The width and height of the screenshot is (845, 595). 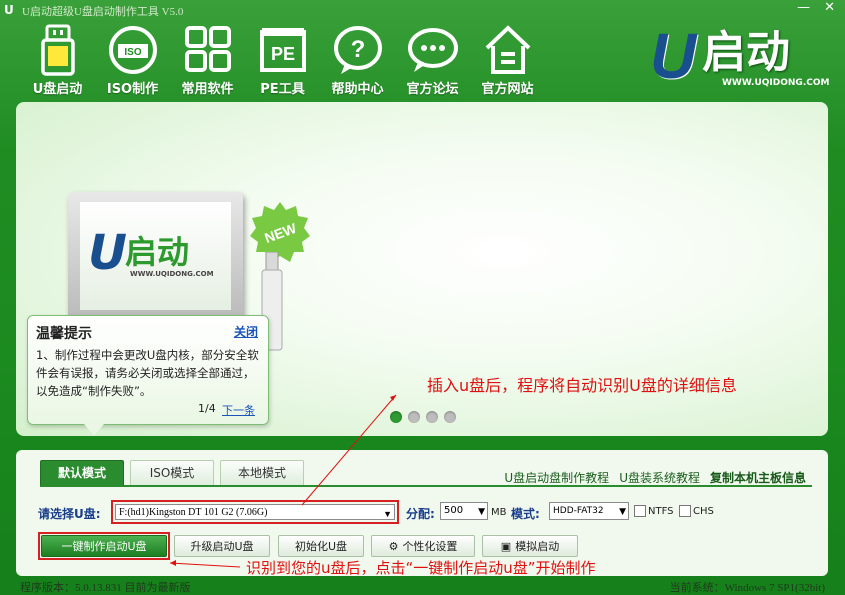 I want to click on make-annotation: 识别到您的u盘后，点击“一键制作启动u盘”开始制作, so click(x=421, y=568).